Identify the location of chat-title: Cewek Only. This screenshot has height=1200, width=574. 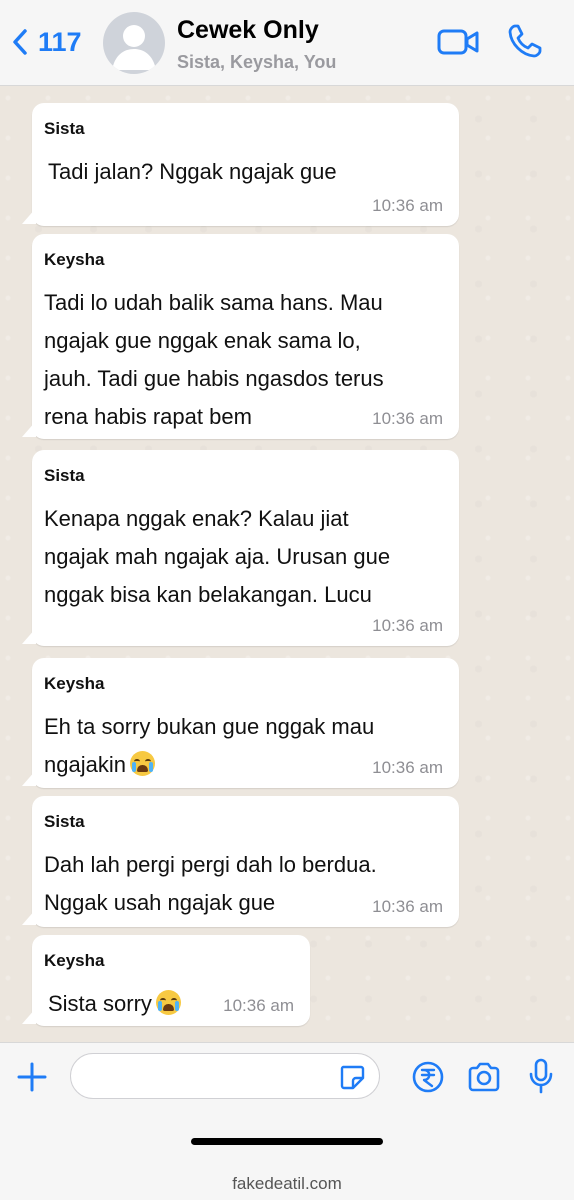
(248, 30).